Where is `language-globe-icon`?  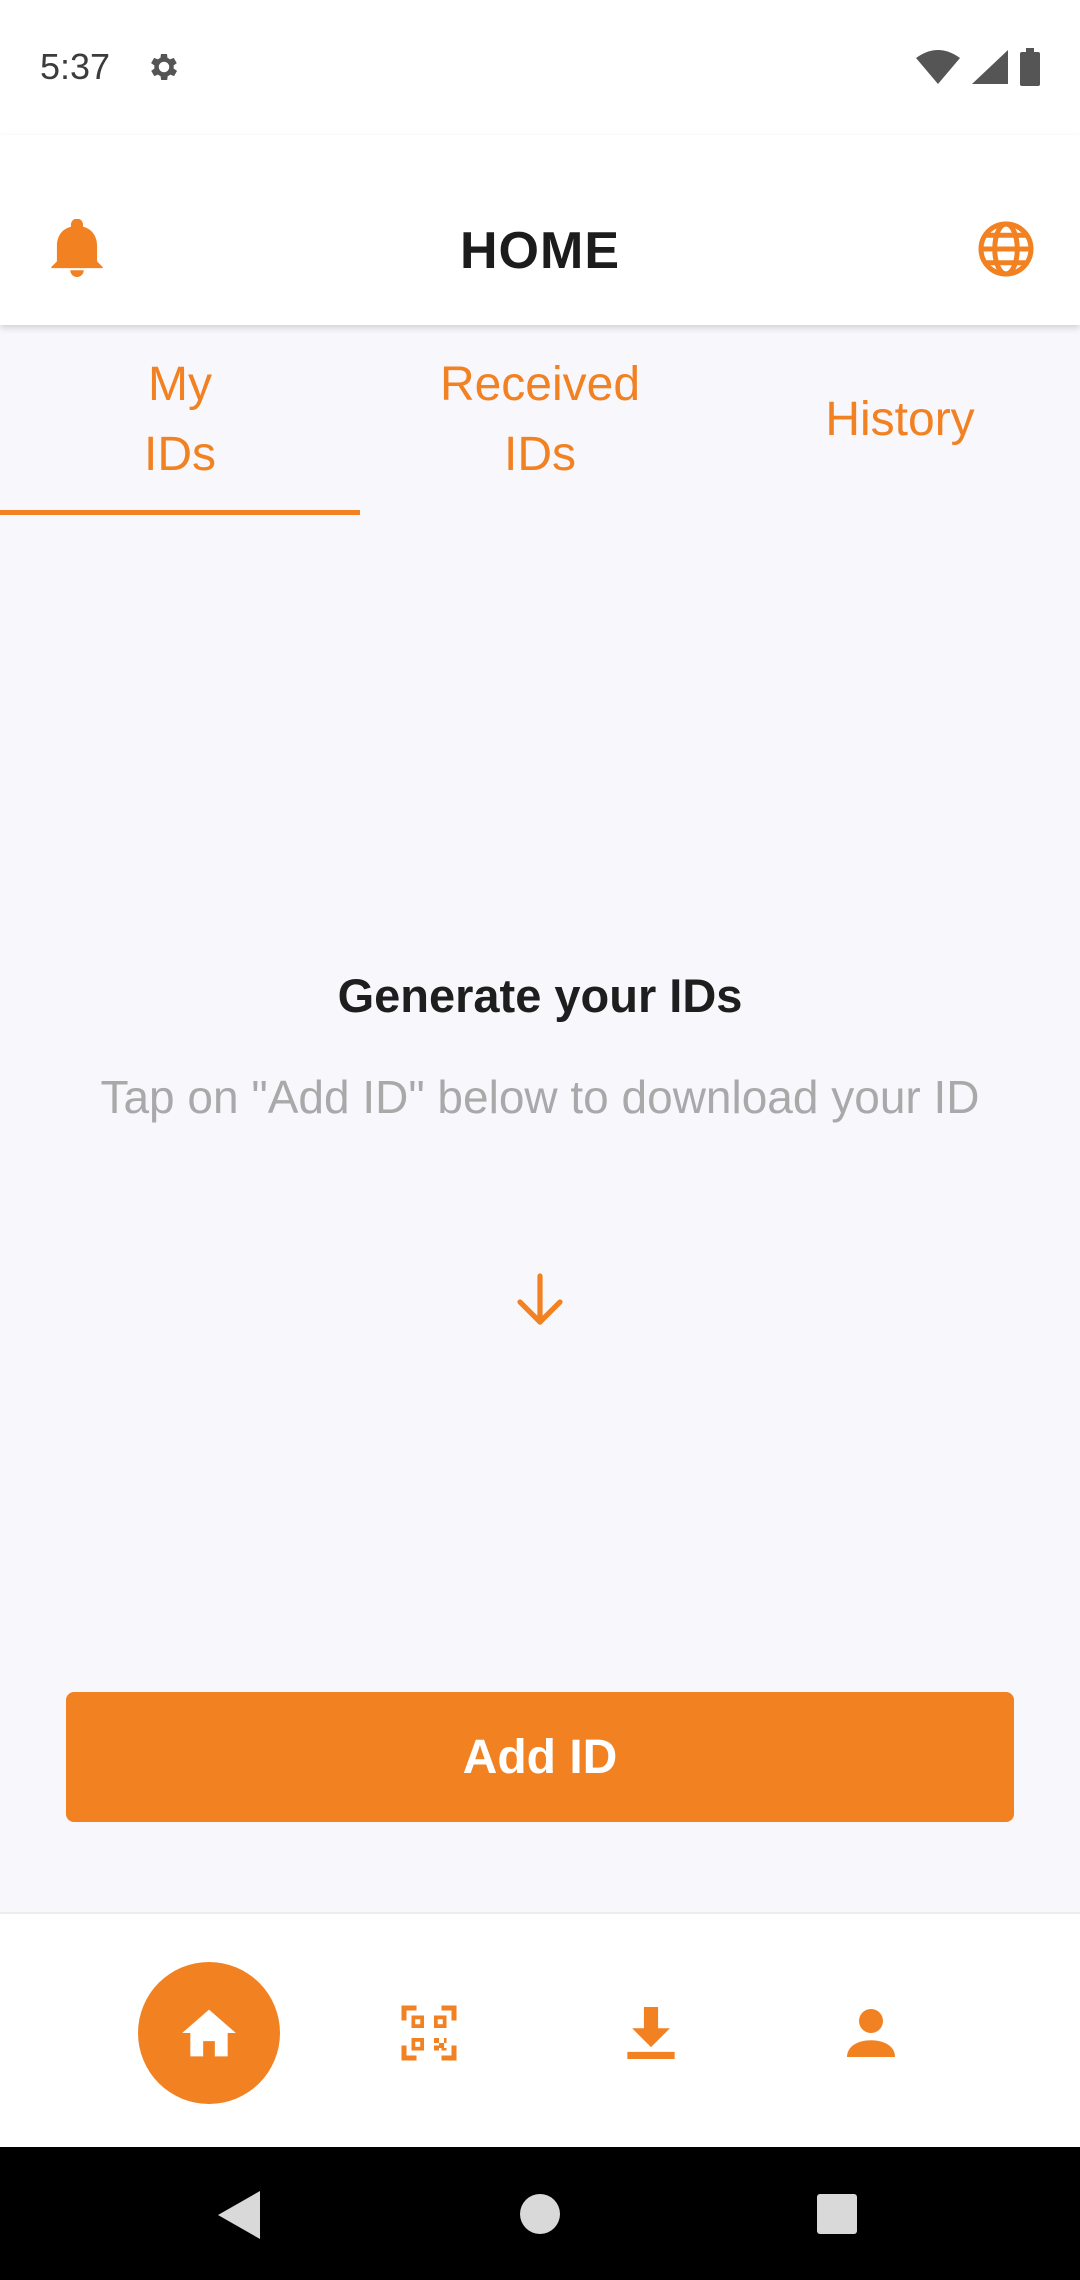
language-globe-icon is located at coordinates (1006, 249).